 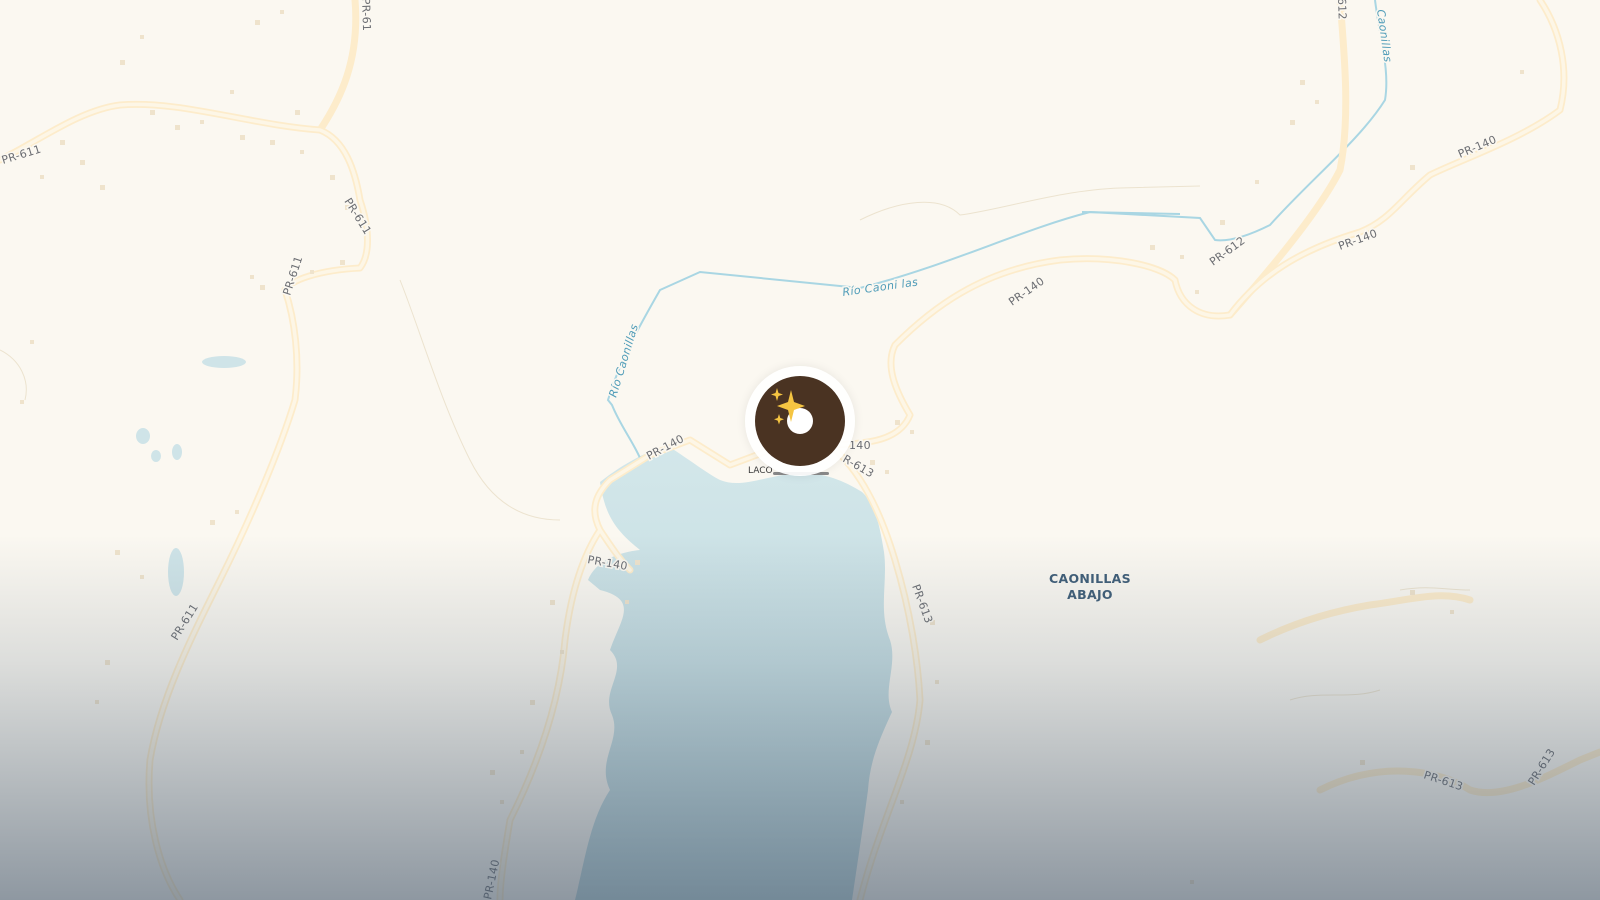 I want to click on road-label: 612, so click(x=1342, y=10).